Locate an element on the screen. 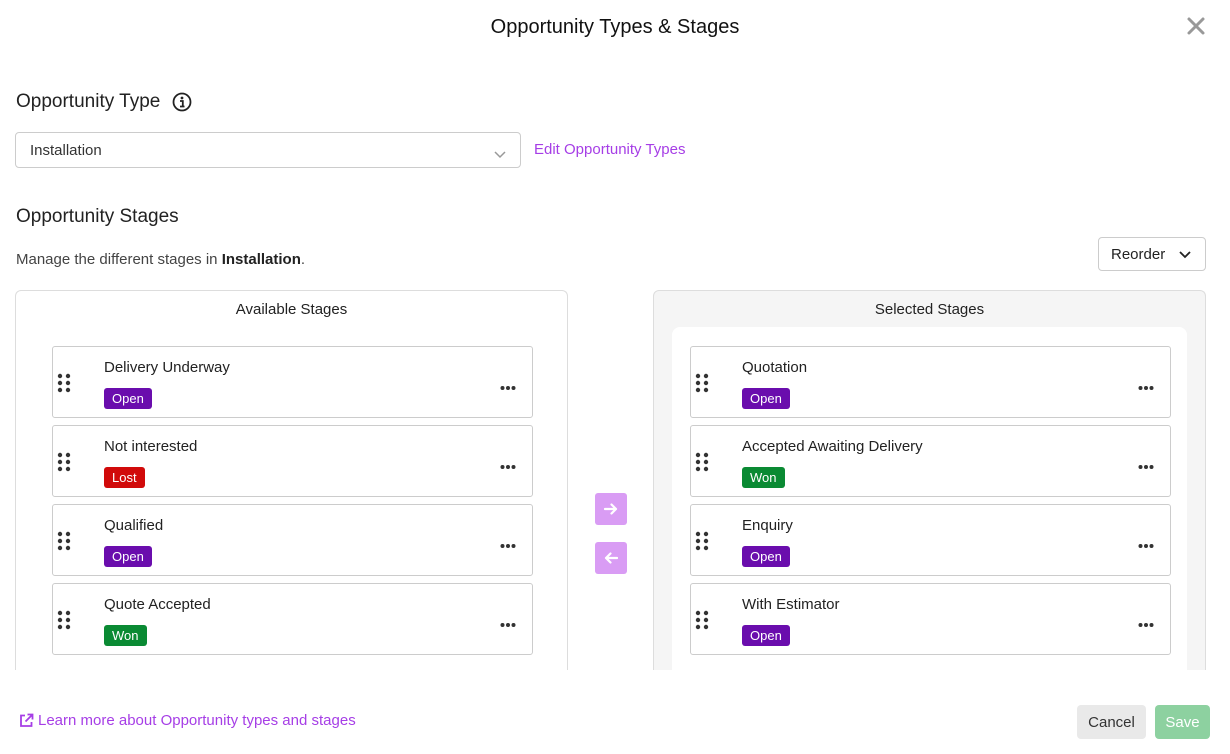 Image resolution: width=1230 pixels, height=754 pixels. available-stages-title: Available Stages is located at coordinates (291, 309).